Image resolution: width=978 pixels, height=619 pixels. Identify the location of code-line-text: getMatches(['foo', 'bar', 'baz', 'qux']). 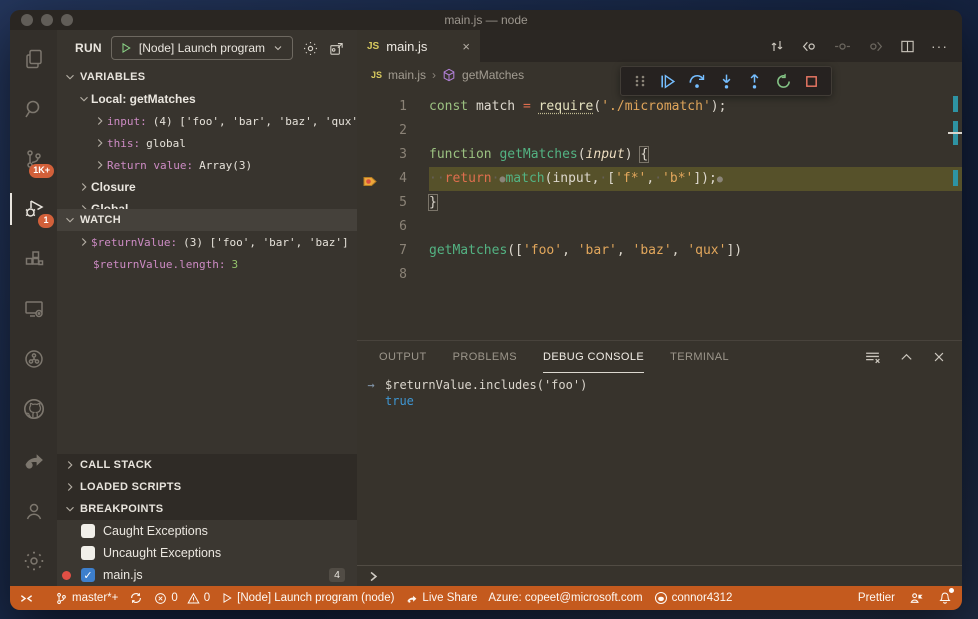
(695, 251).